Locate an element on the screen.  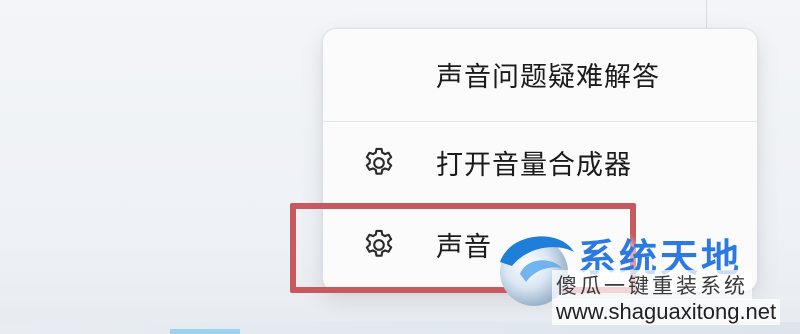
window-edge is located at coordinates (706, 15).